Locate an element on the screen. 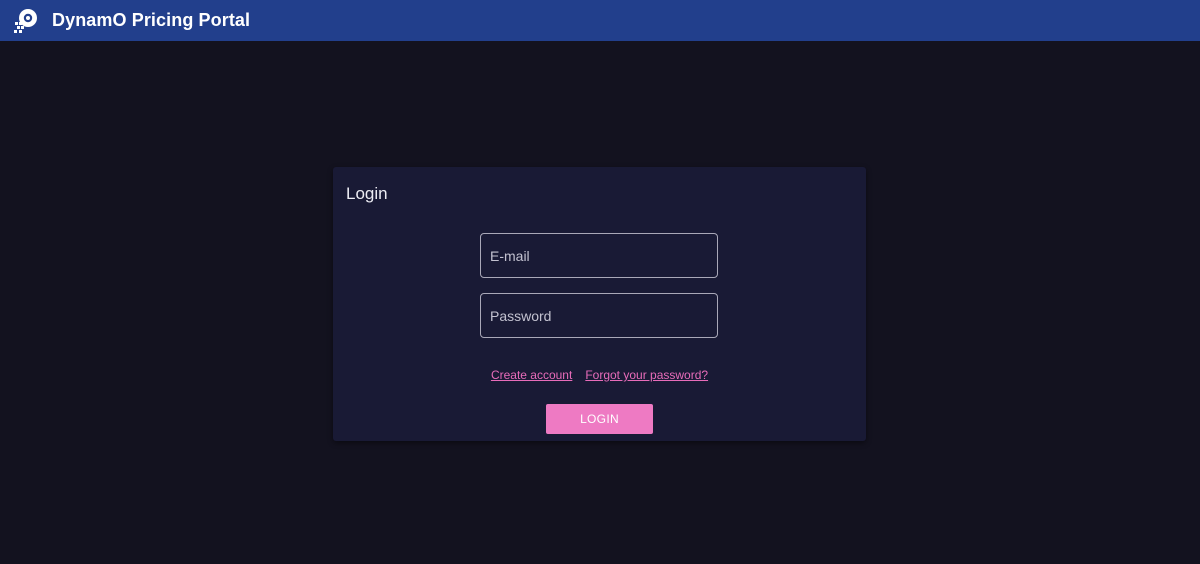 The image size is (1200, 564). email-field is located at coordinates (599, 255).